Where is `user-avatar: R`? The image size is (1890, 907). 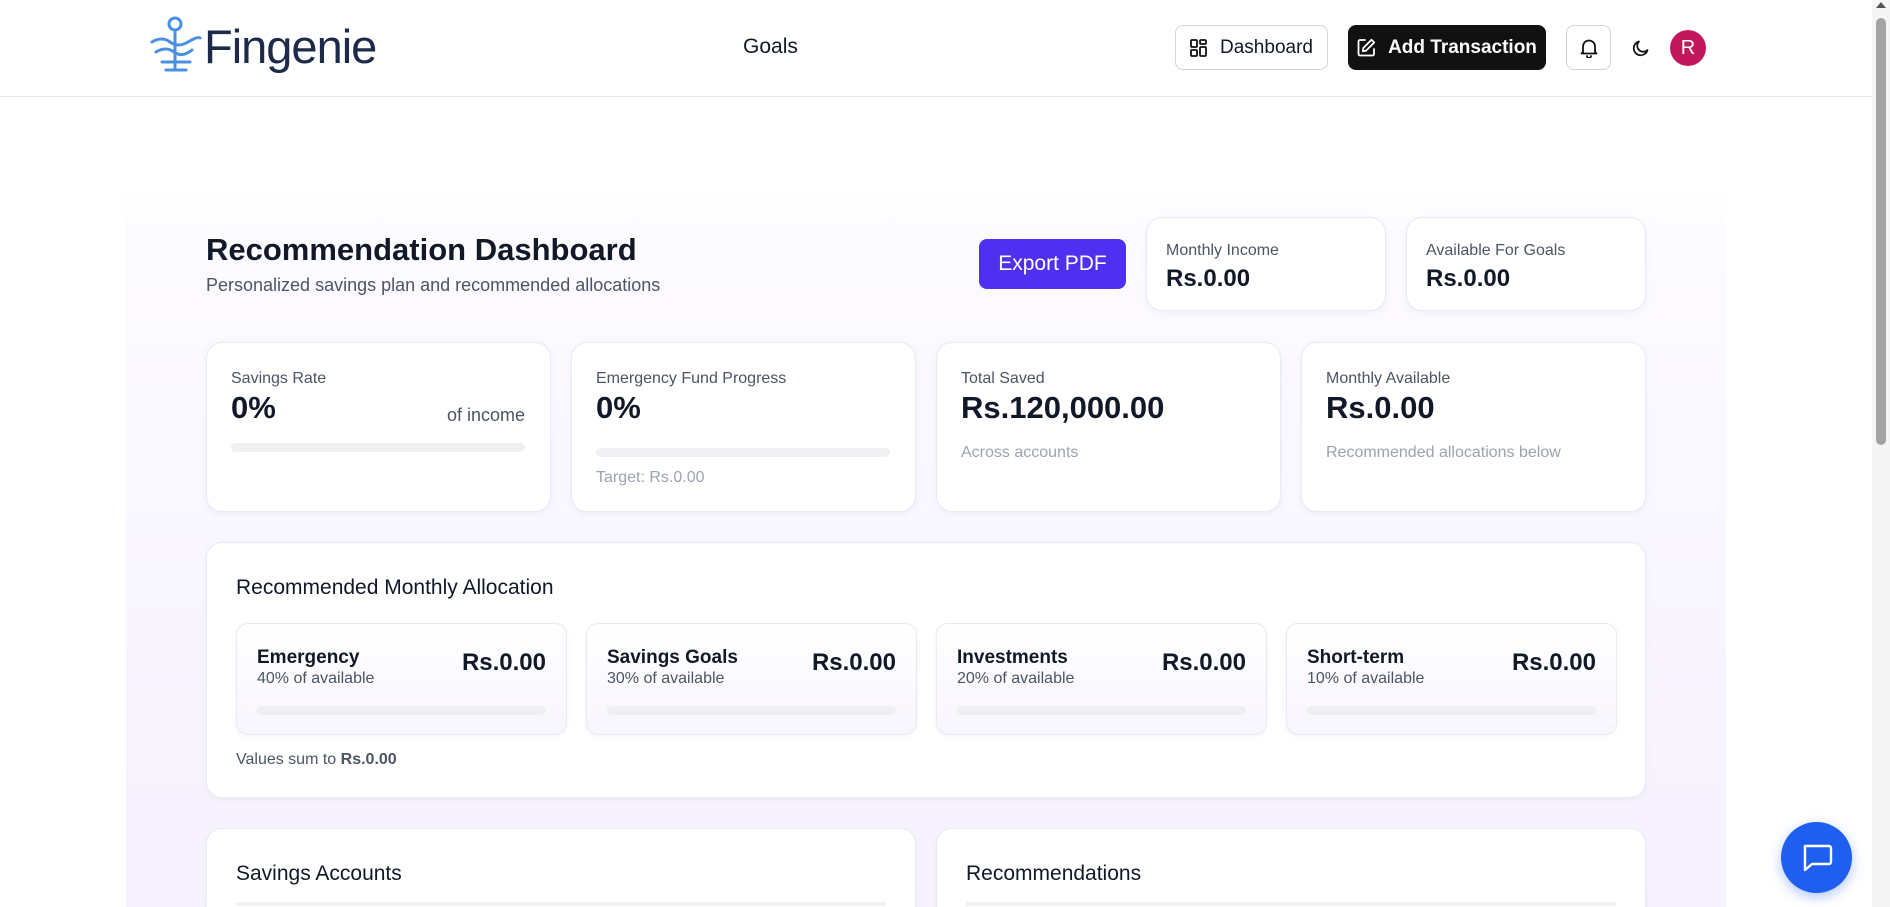
user-avatar: R is located at coordinates (1688, 48).